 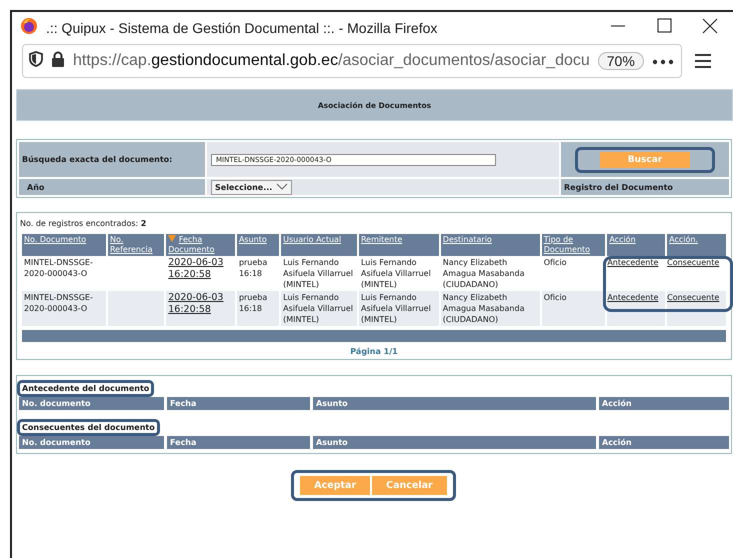 What do you see at coordinates (242, 28) in the screenshot?
I see `window-title: .:: Quipux - Sistema de Gestión Documental ::. - Mozilla Firefox` at bounding box center [242, 28].